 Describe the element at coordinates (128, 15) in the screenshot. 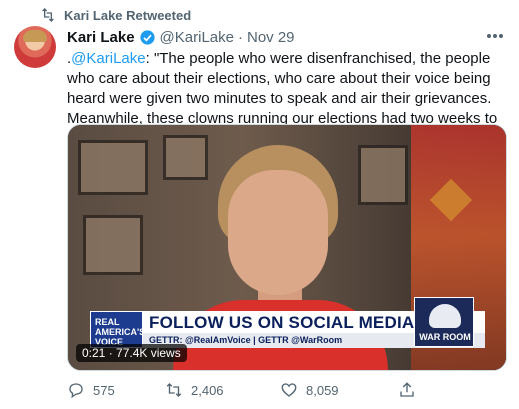

I see `retweet-context-label: Kari Lake Retweeted` at that location.